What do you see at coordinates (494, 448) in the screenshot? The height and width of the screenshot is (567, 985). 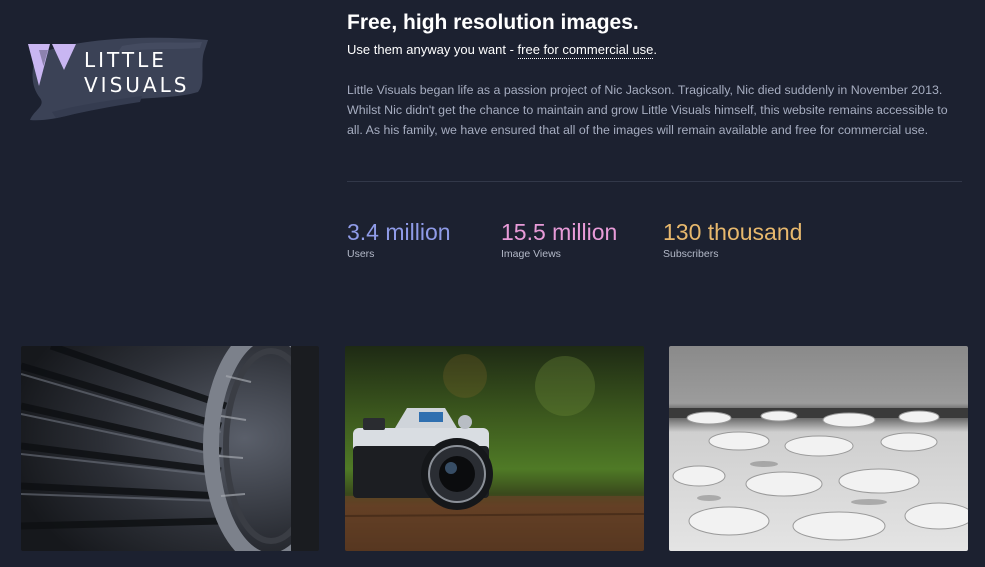 I see `canon-camera-photo` at bounding box center [494, 448].